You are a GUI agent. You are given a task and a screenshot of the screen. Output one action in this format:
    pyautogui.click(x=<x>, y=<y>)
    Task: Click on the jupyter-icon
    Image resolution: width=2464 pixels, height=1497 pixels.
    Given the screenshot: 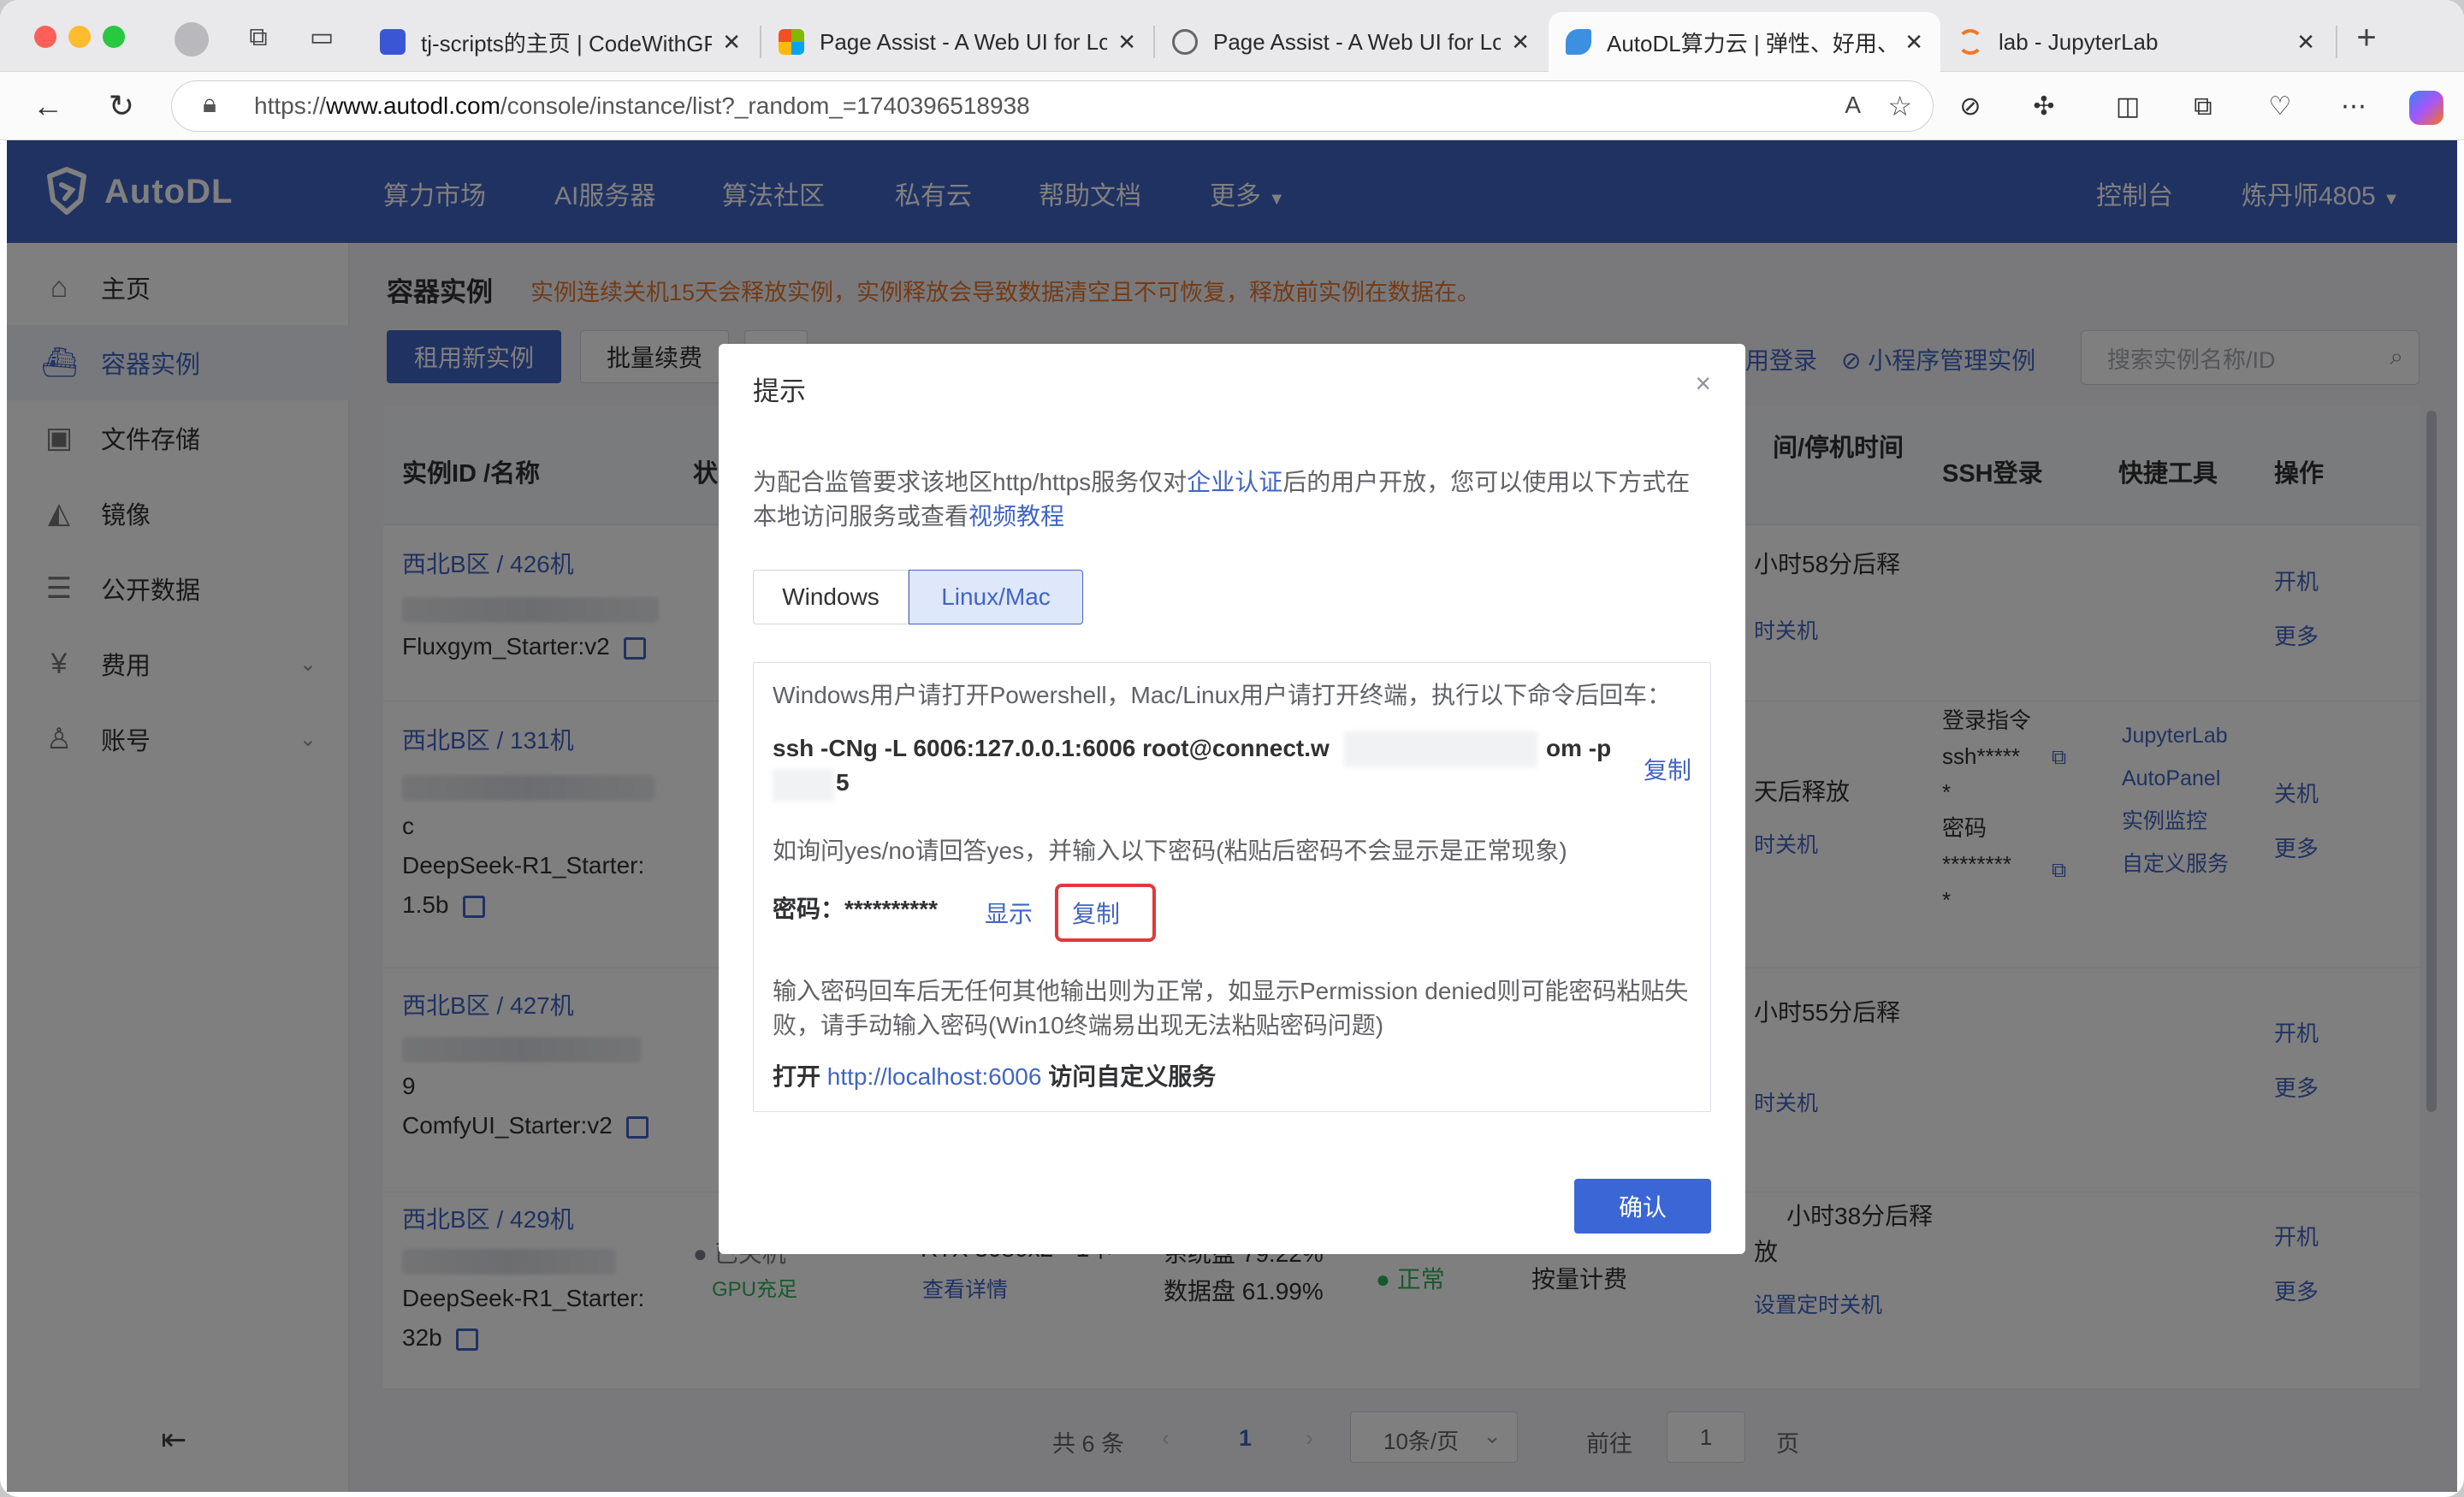 What is the action you would take?
    pyautogui.click(x=1970, y=42)
    